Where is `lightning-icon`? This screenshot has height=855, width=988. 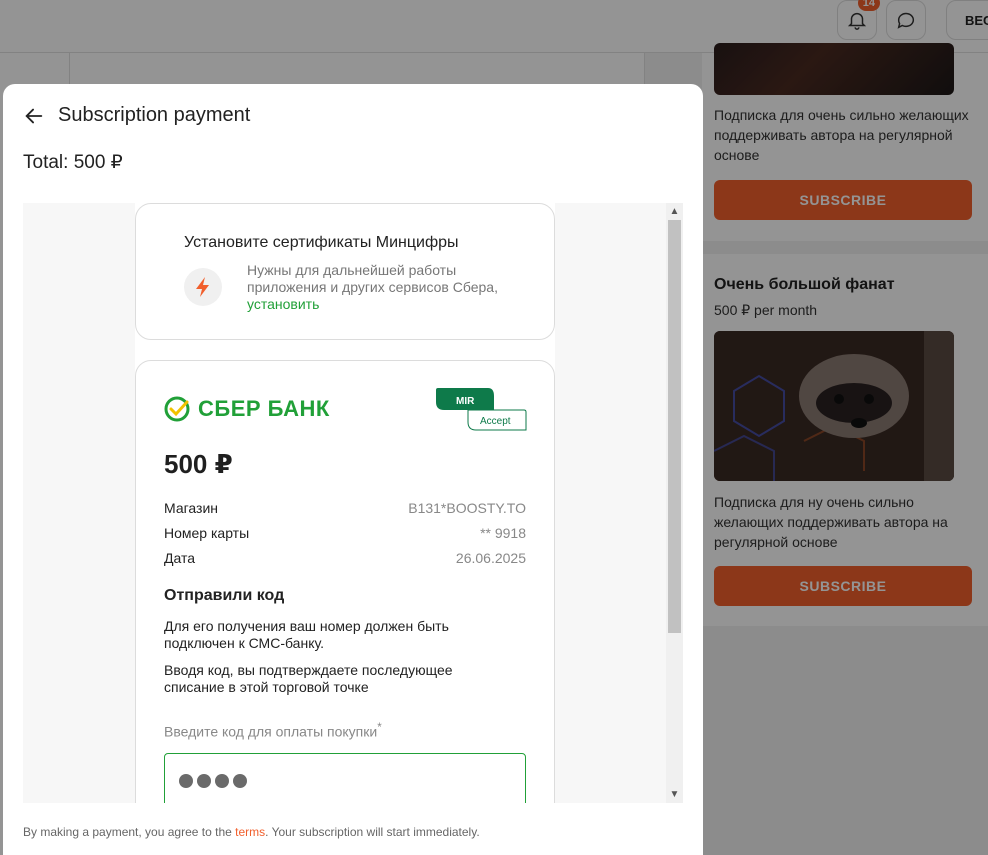
lightning-icon is located at coordinates (203, 287).